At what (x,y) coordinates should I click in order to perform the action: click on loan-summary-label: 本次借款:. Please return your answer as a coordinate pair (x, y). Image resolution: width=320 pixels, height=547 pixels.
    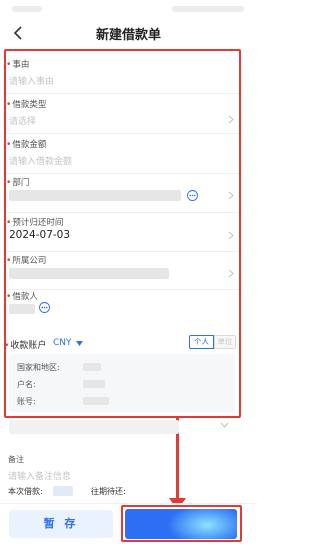
    Looking at the image, I should click on (25, 491).